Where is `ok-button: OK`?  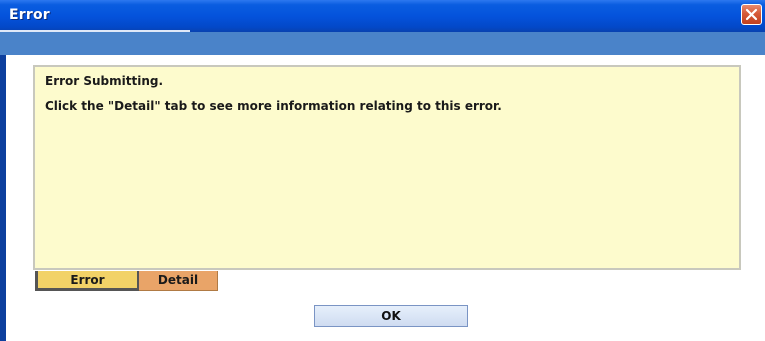 ok-button: OK is located at coordinates (391, 316).